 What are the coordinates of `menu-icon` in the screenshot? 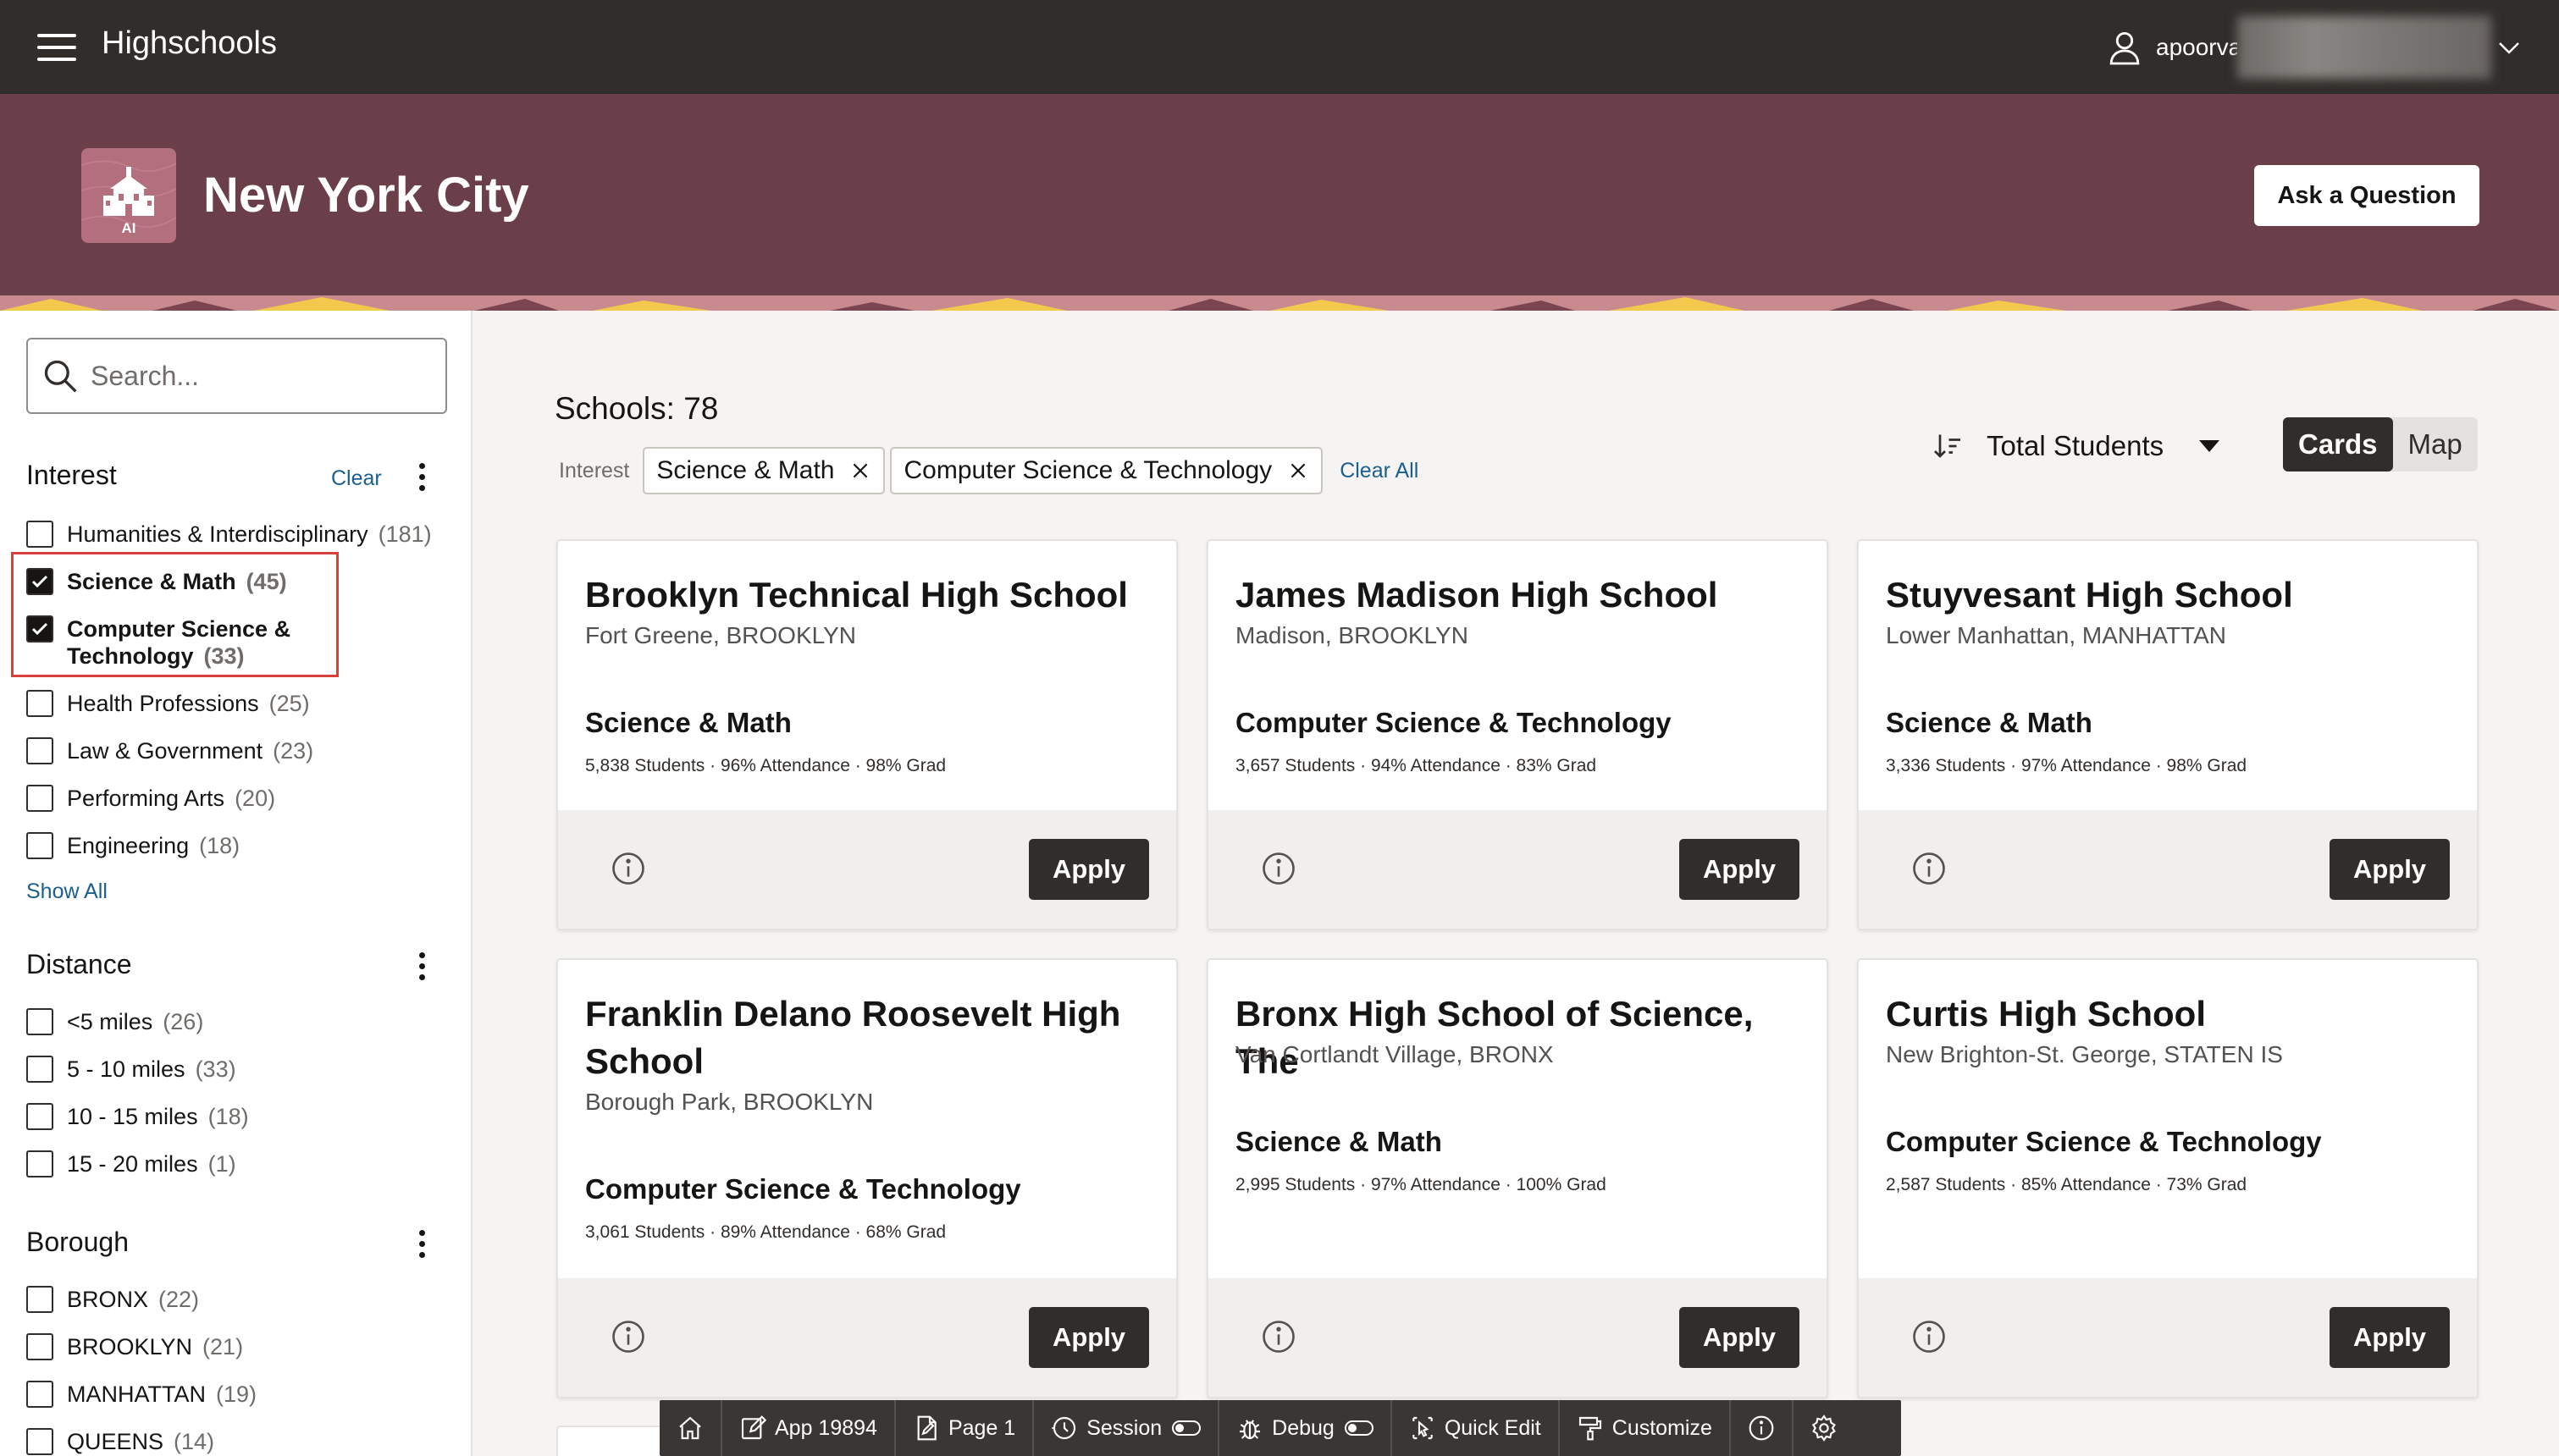 It's located at (56, 47).